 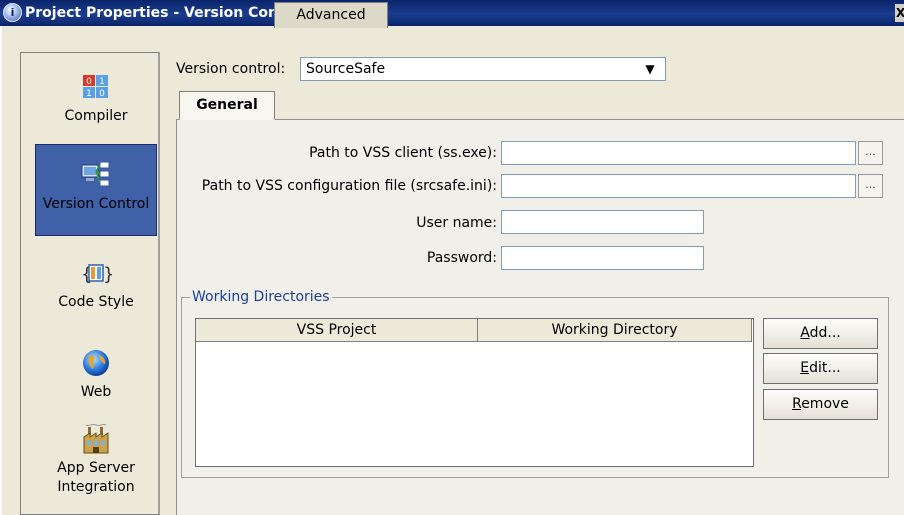 I want to click on sidebar-item-version-control: Version Control, so click(x=96, y=190).